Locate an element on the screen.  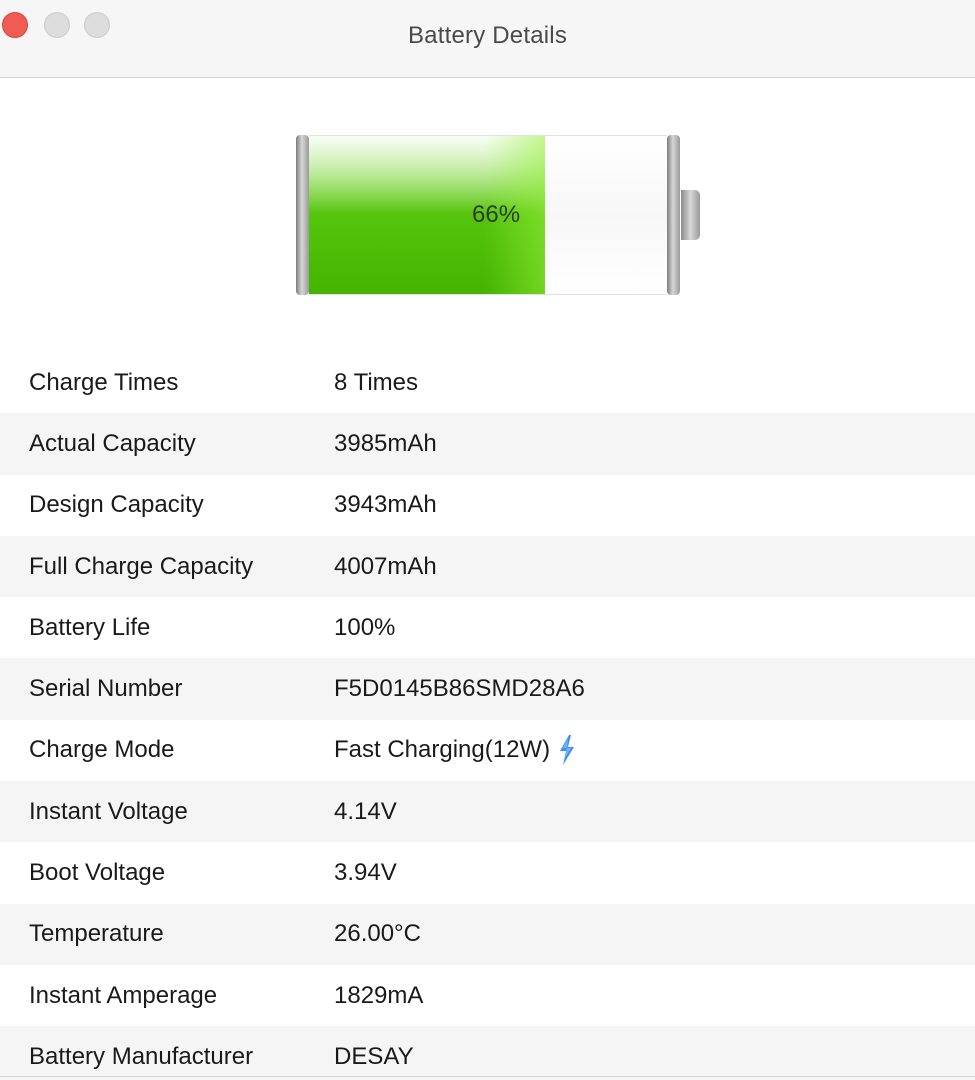
battery-right-cap is located at coordinates (673, 215).